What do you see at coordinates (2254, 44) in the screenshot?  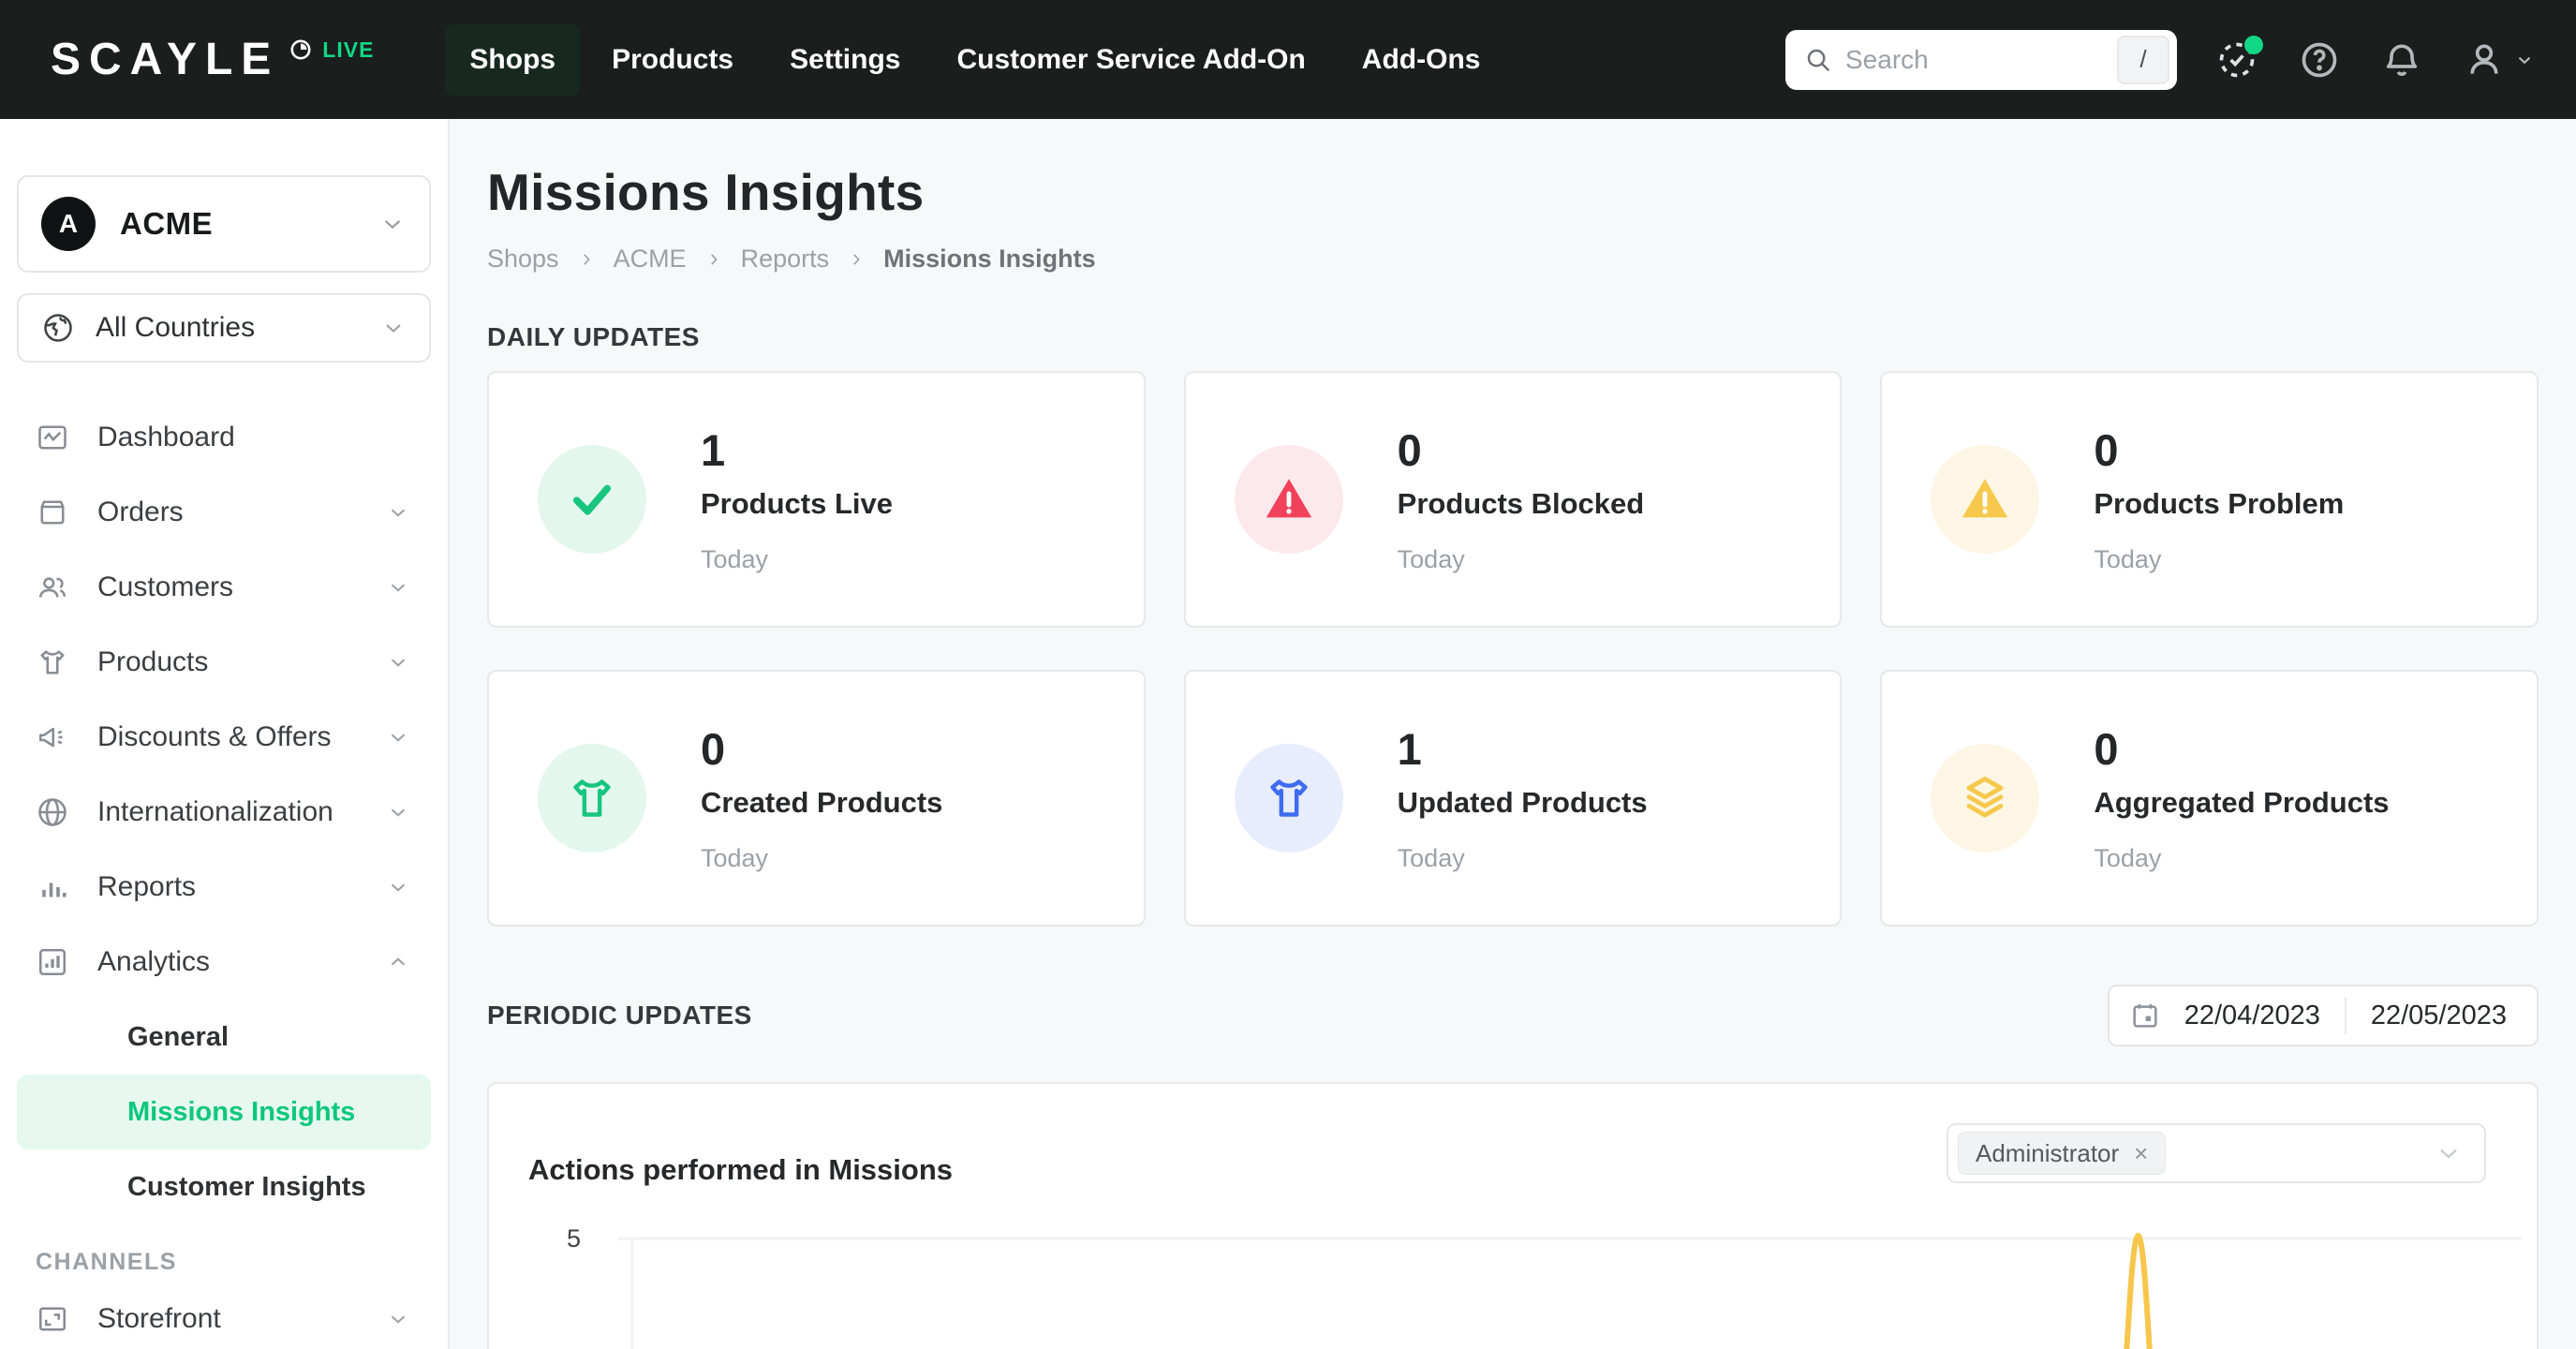 I see `status-dot` at bounding box center [2254, 44].